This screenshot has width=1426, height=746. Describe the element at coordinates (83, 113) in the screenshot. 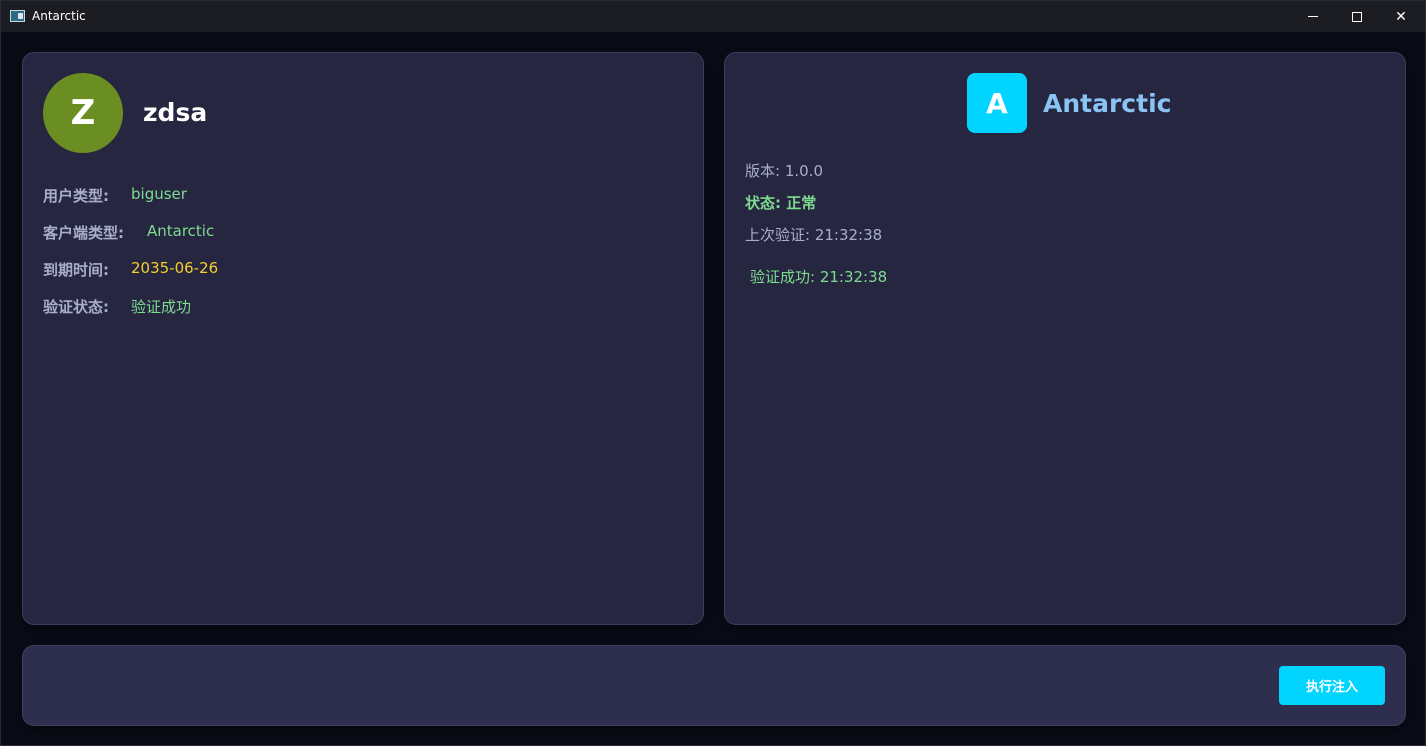

I see `avatar: Z` at that location.